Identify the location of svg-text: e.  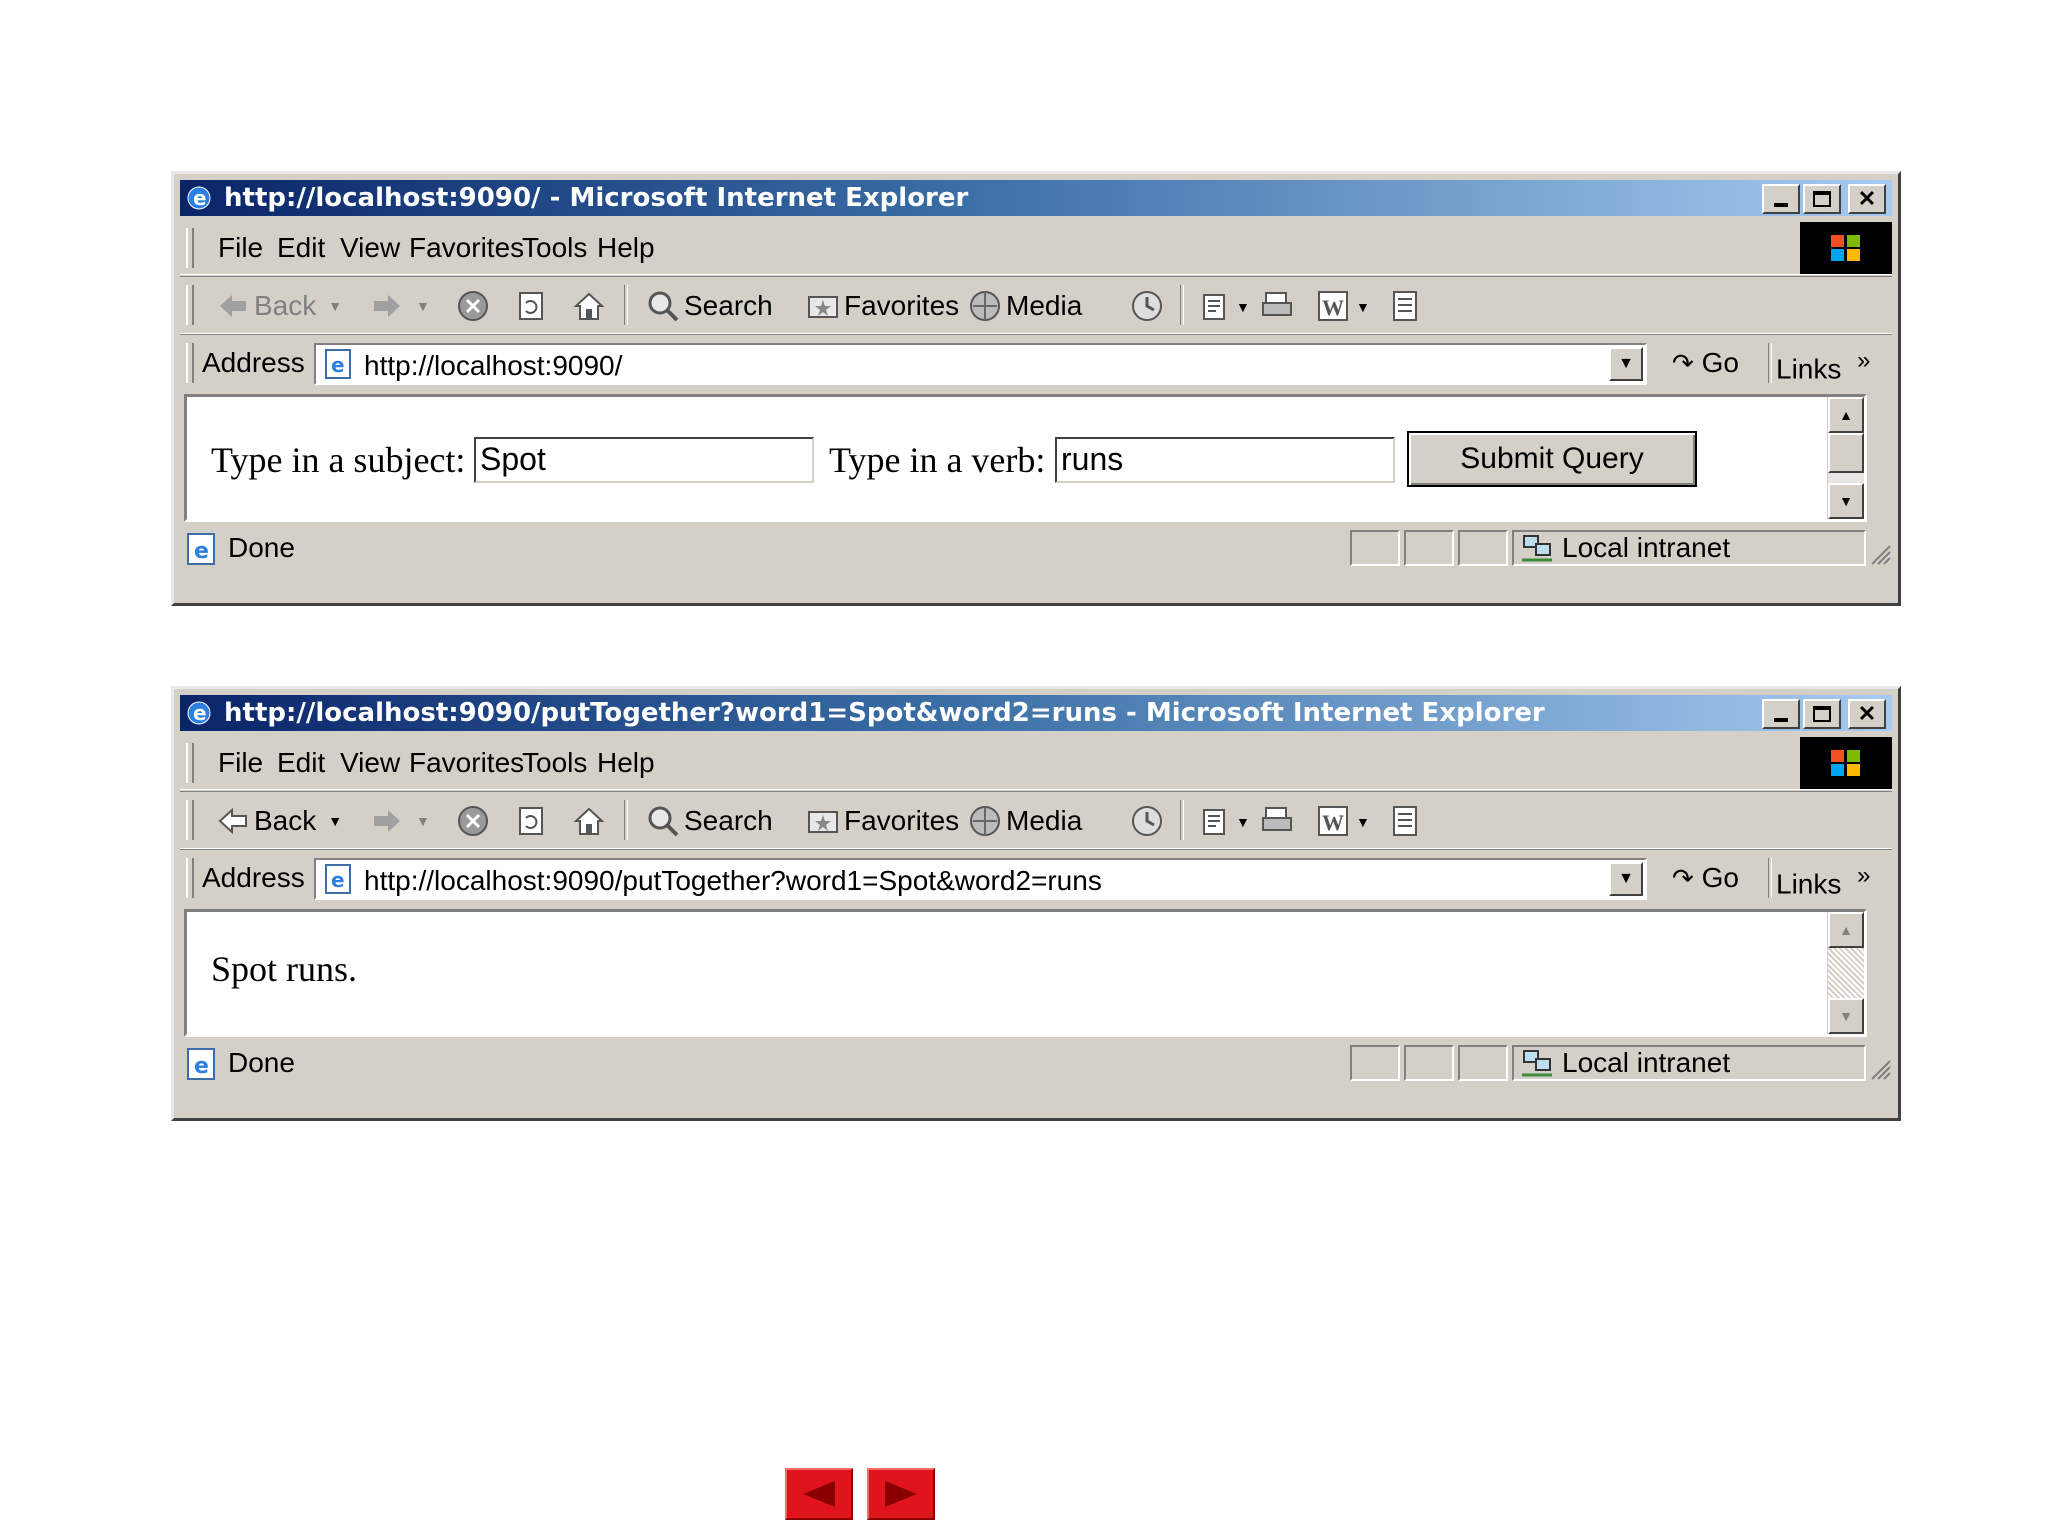
(201, 1066).